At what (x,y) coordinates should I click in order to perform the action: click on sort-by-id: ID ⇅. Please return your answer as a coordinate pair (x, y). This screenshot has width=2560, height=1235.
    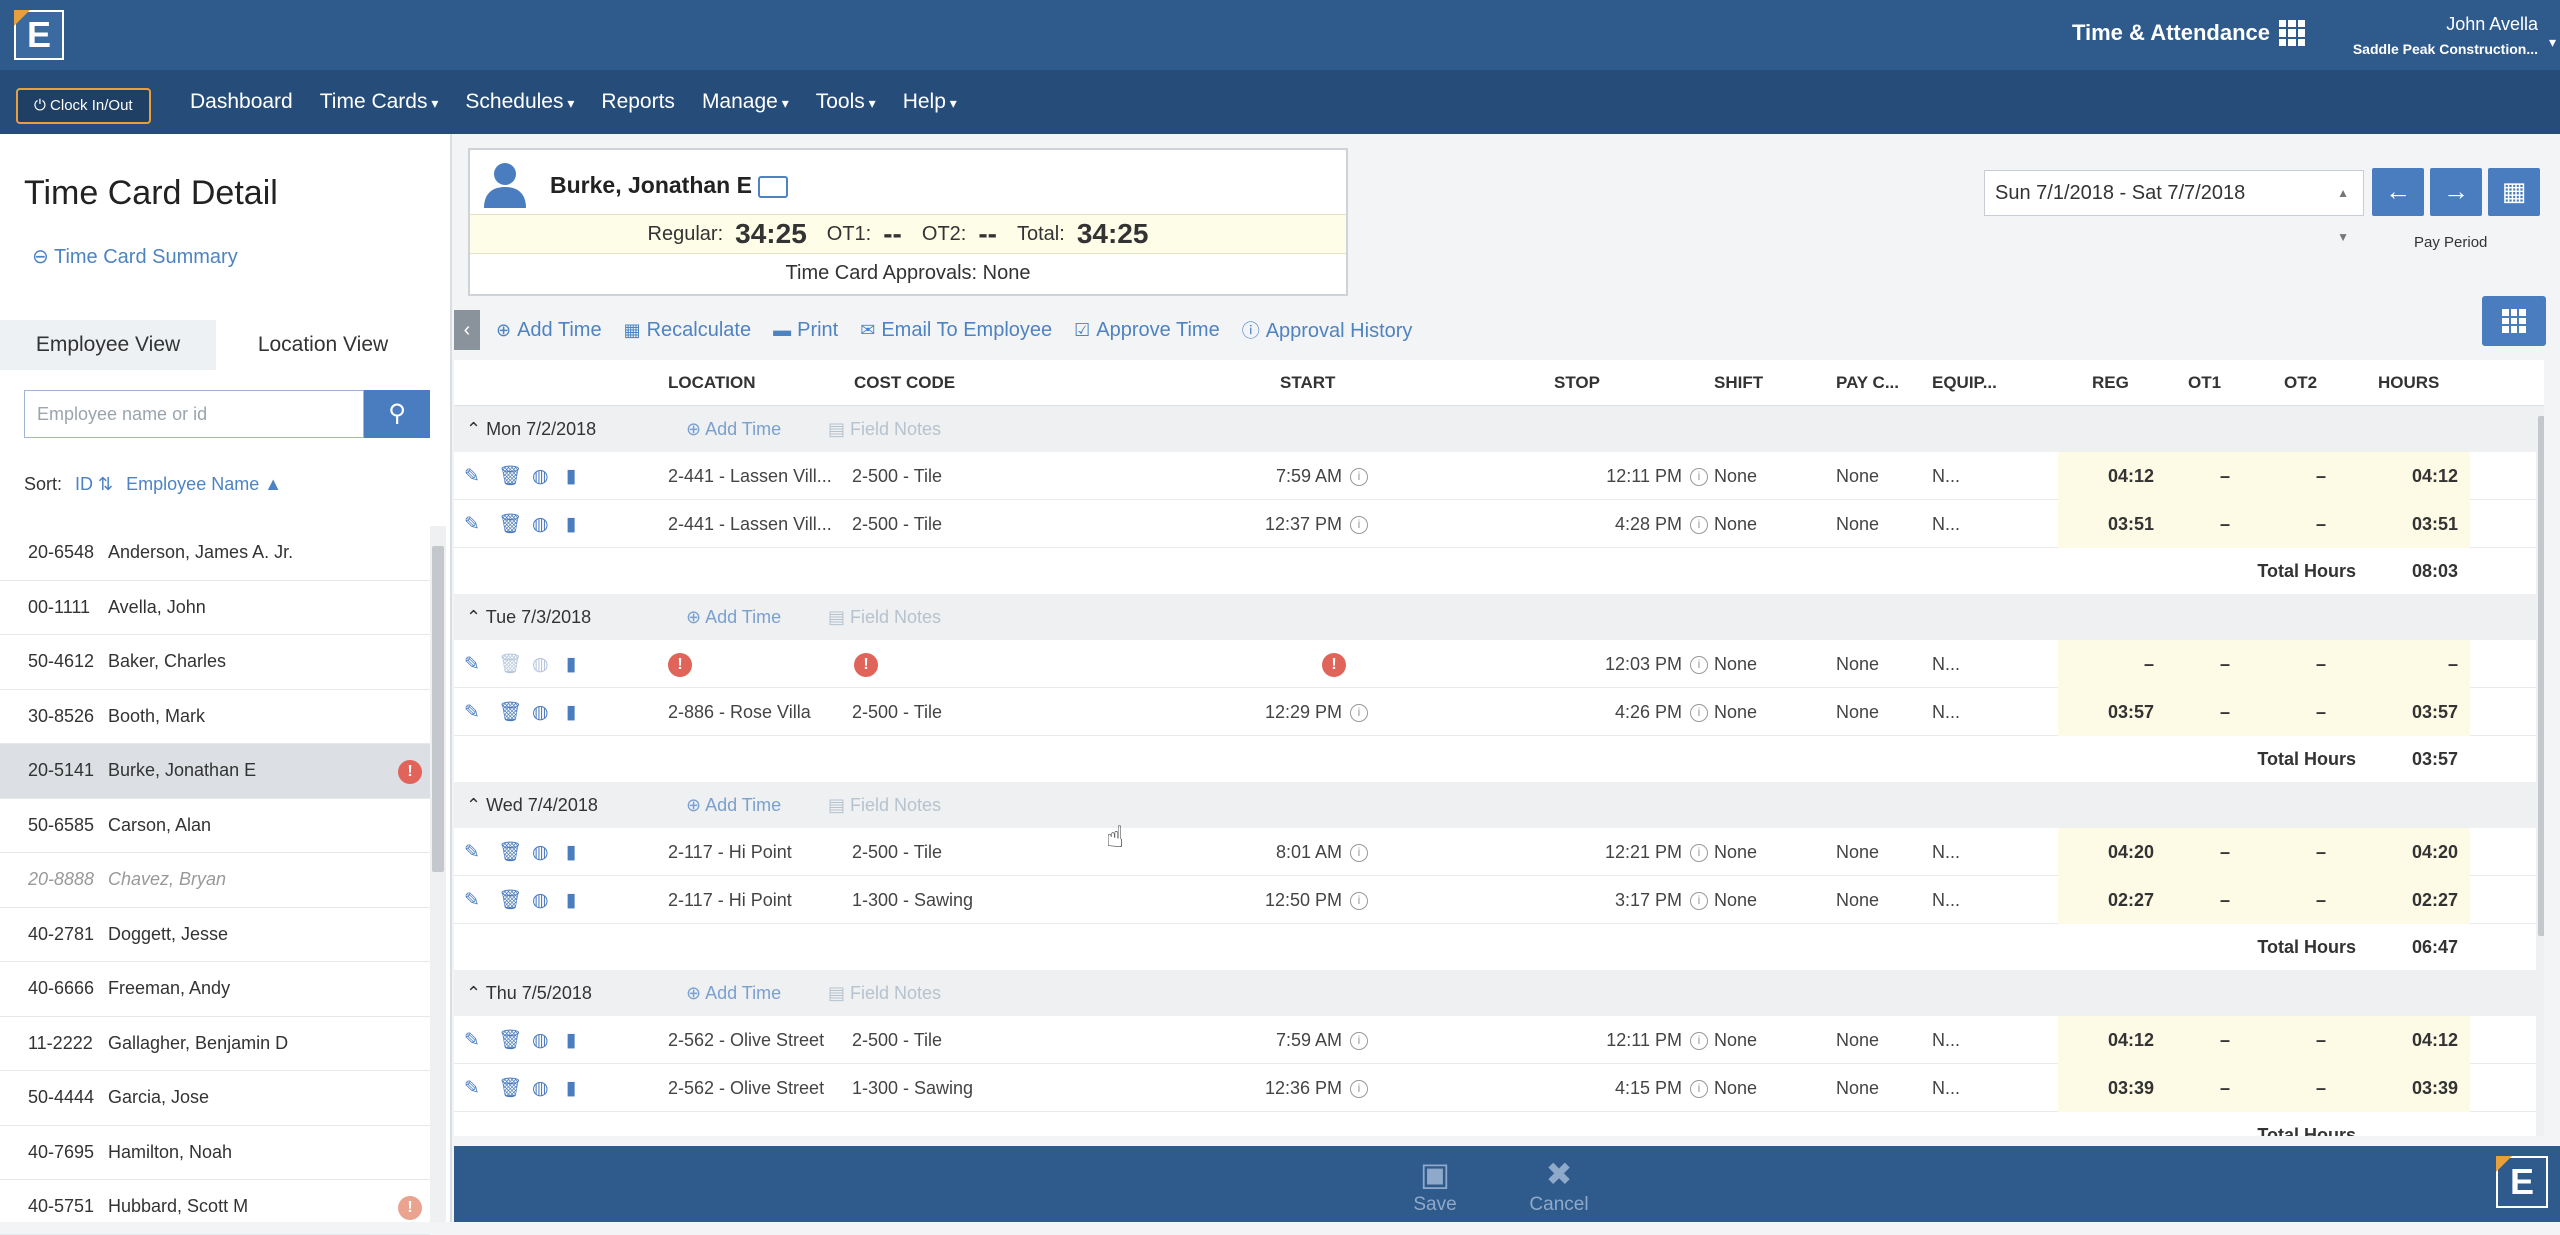
    Looking at the image, I should click on (94, 484).